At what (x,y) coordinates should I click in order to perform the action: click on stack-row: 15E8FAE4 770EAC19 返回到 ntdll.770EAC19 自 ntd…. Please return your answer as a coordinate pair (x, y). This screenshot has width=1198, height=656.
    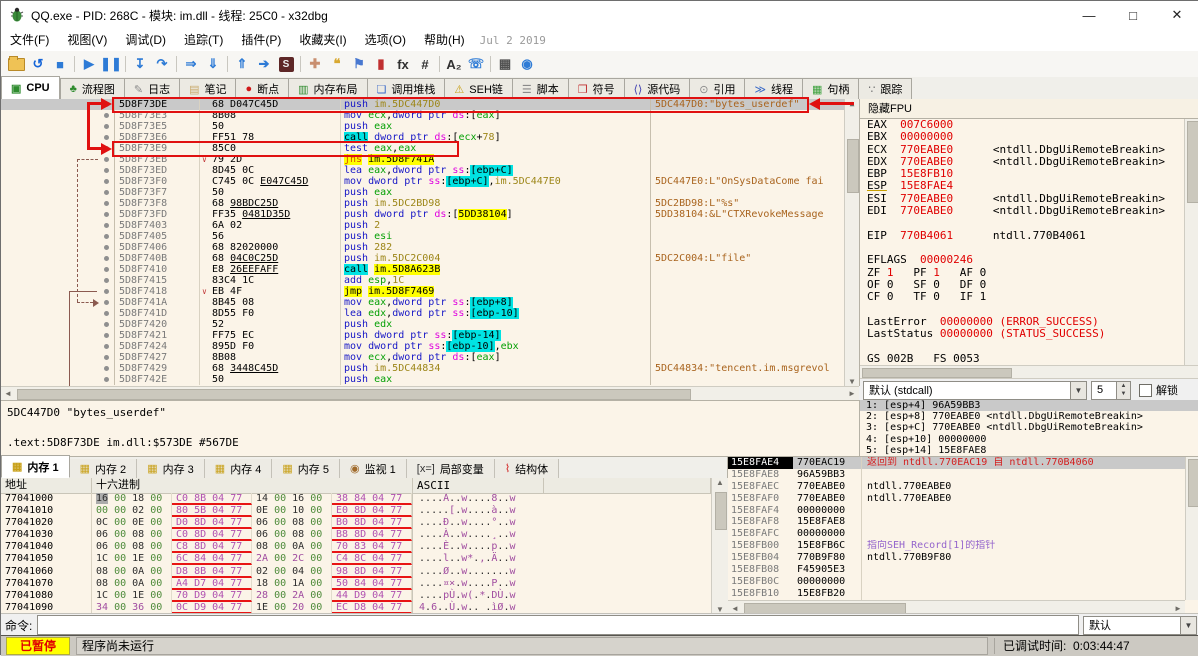
    Looking at the image, I should click on (956, 463).